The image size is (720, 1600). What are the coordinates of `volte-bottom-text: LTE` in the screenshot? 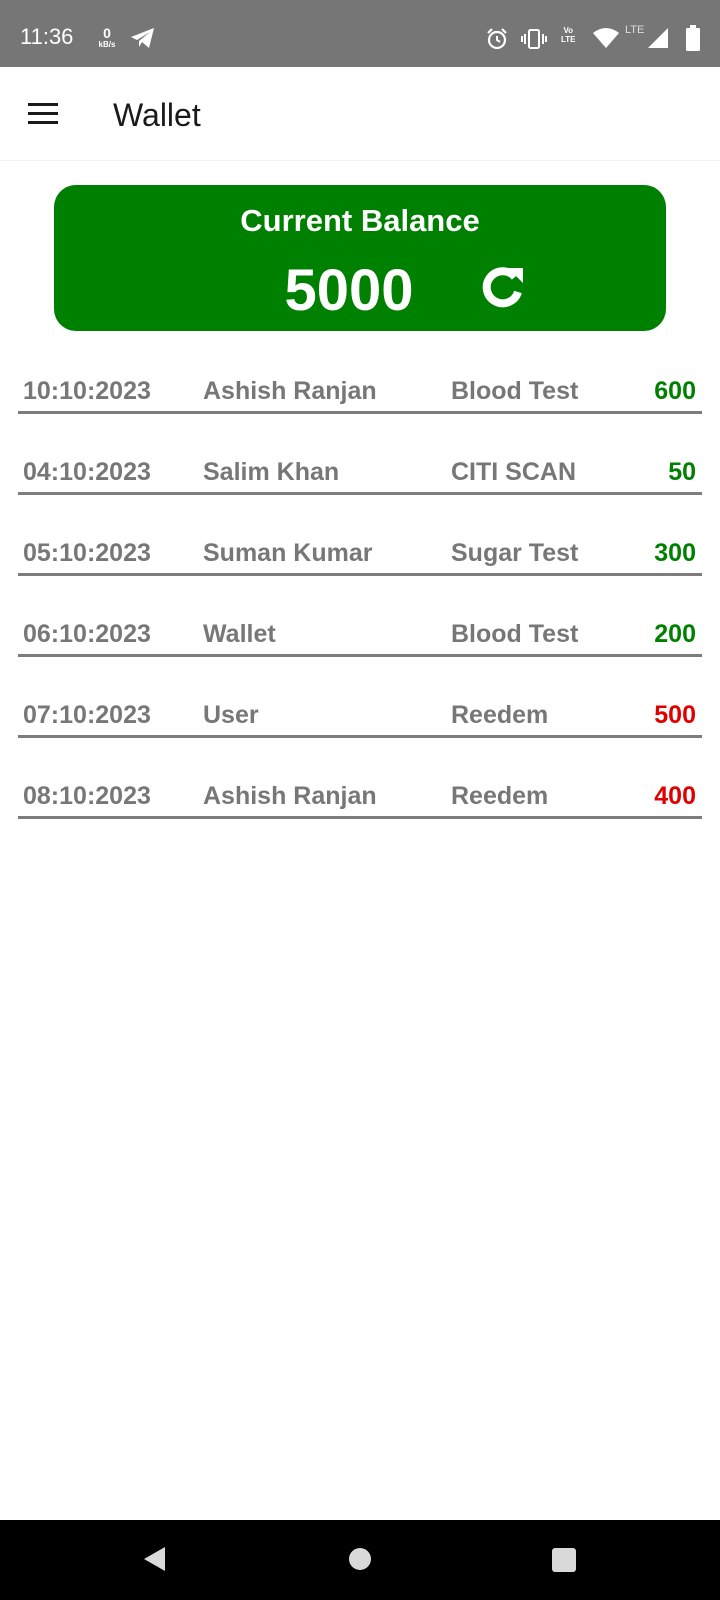 It's located at (568, 39).